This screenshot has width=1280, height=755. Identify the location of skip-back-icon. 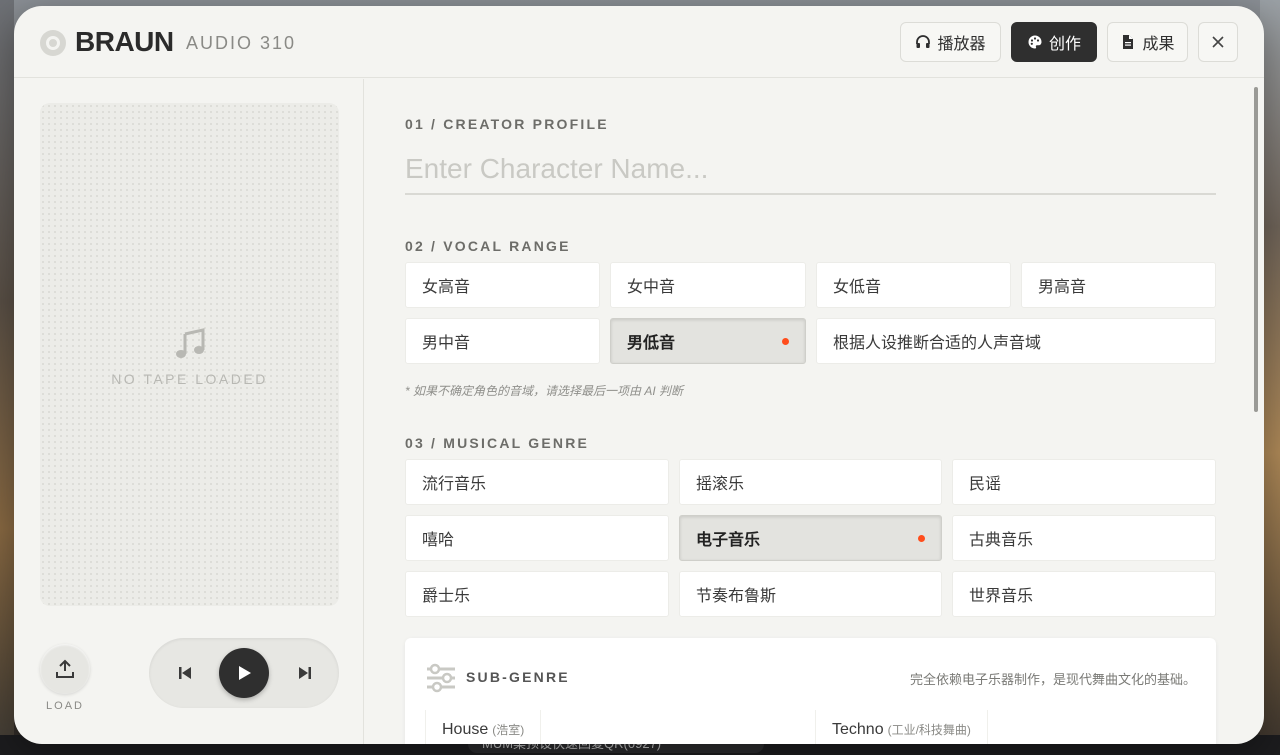
(185, 673).